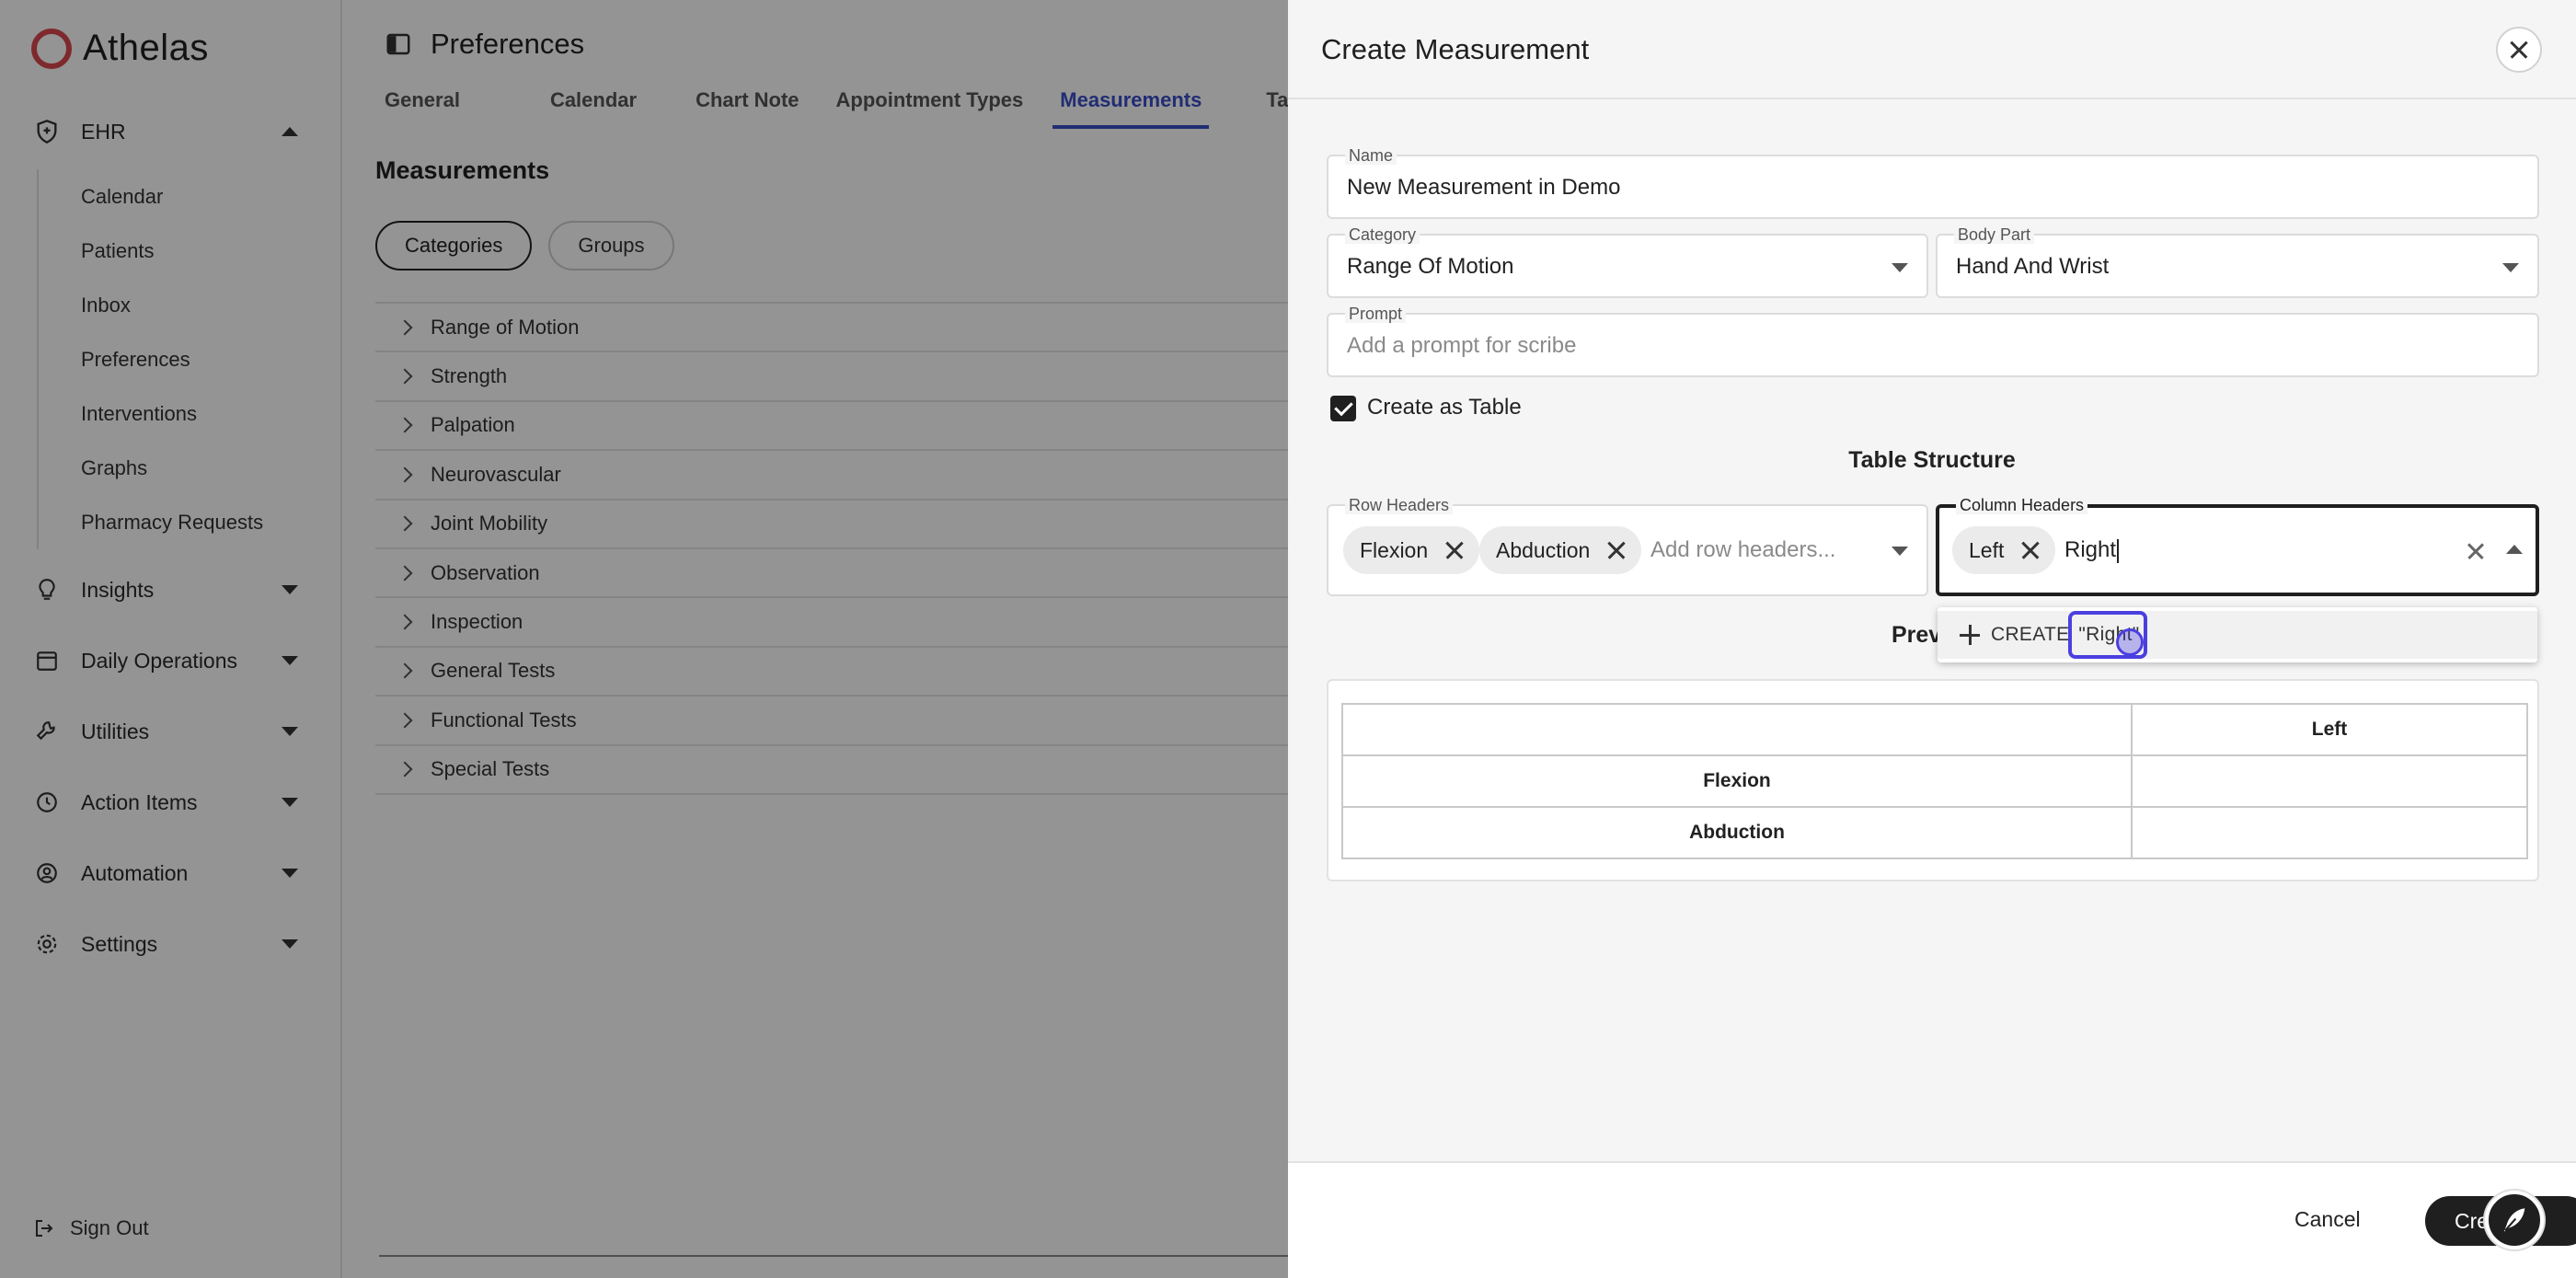 The width and height of the screenshot is (2576, 1278). Describe the element at coordinates (1933, 182) in the screenshot. I see `name-field: Name New Measurement in Demo` at that location.